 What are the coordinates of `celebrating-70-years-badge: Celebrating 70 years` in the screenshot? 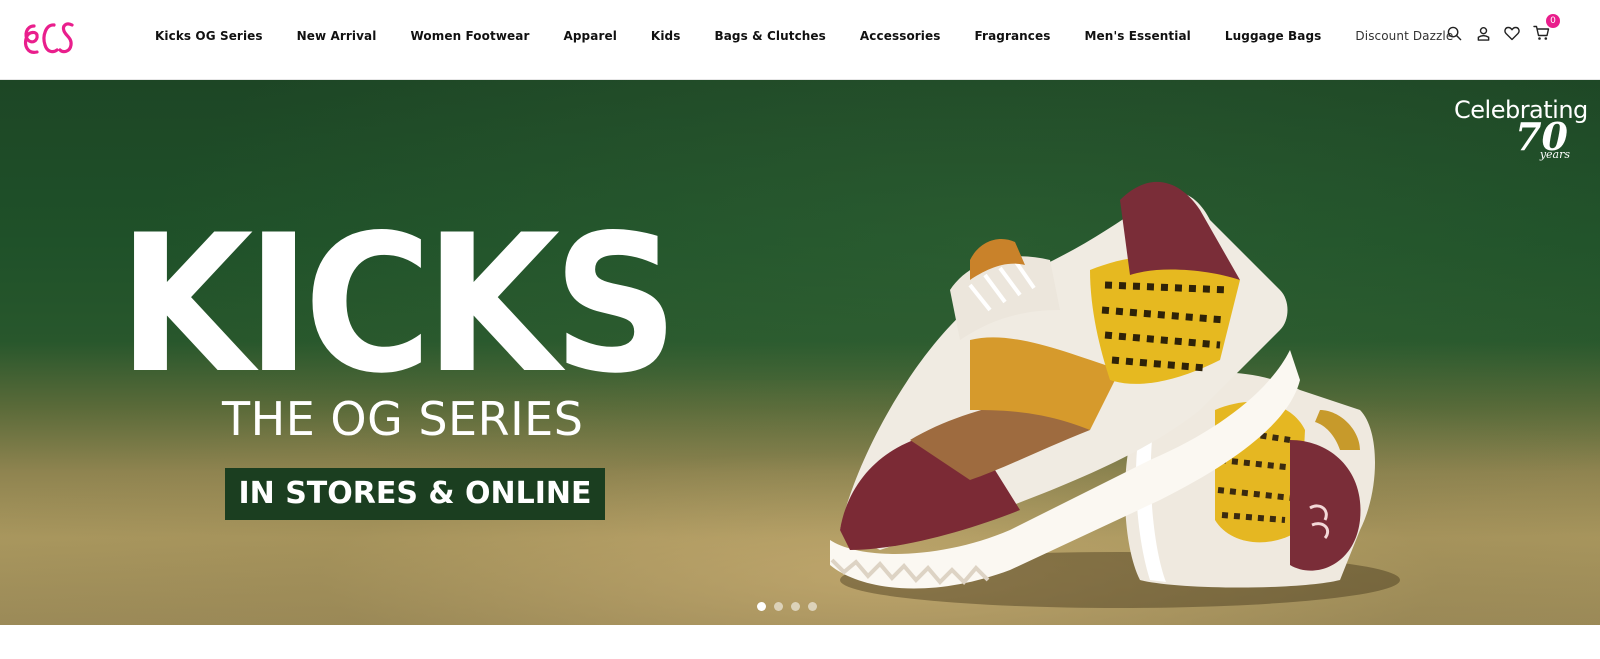 It's located at (1521, 131).